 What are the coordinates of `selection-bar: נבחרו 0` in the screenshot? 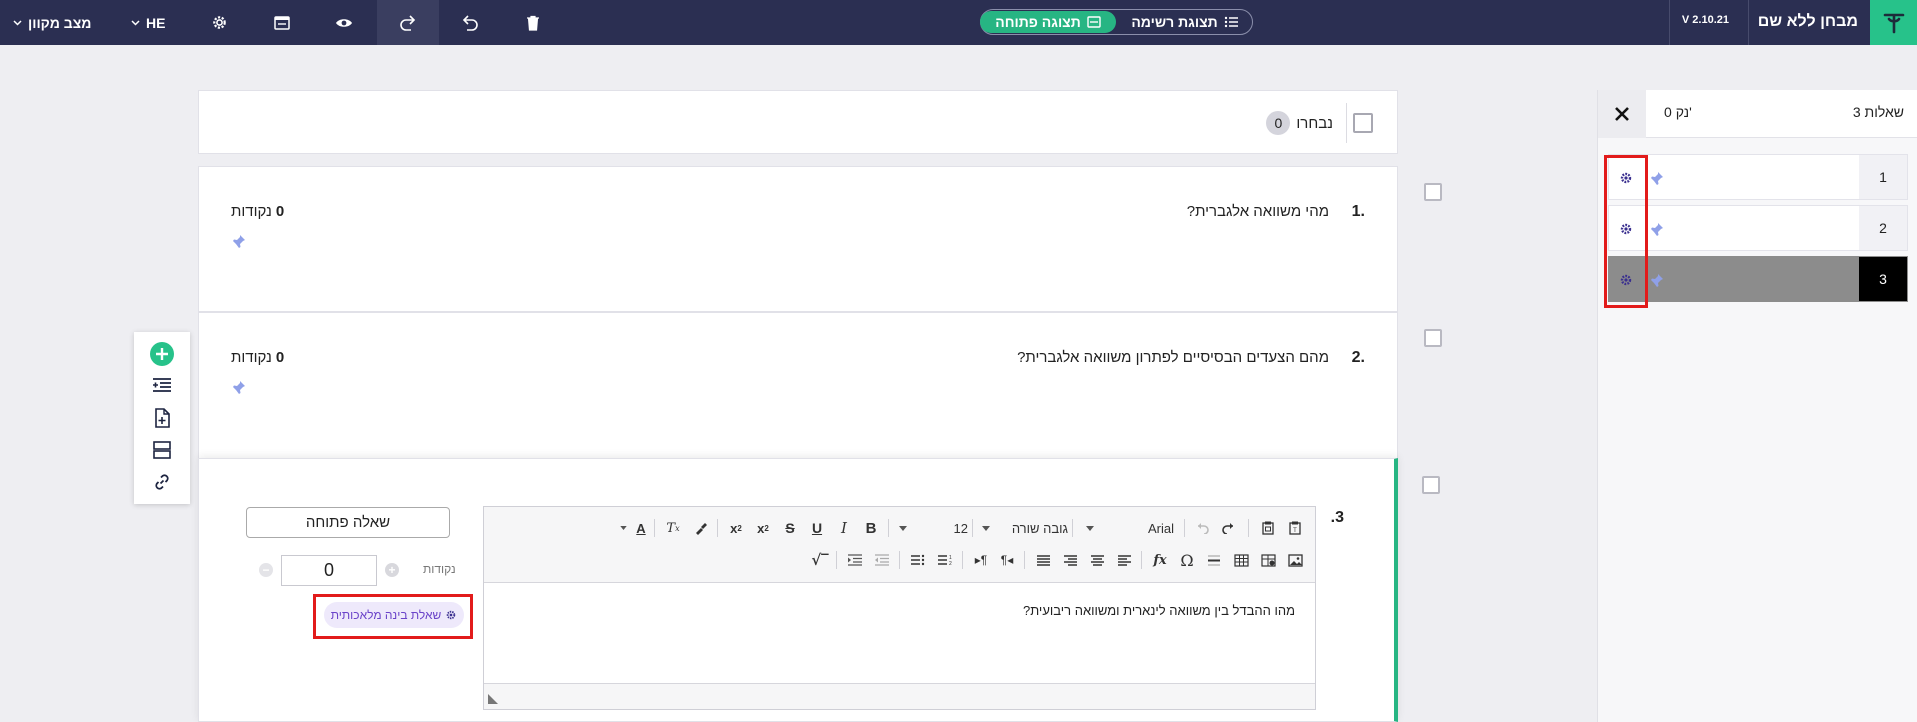 It's located at (798, 122).